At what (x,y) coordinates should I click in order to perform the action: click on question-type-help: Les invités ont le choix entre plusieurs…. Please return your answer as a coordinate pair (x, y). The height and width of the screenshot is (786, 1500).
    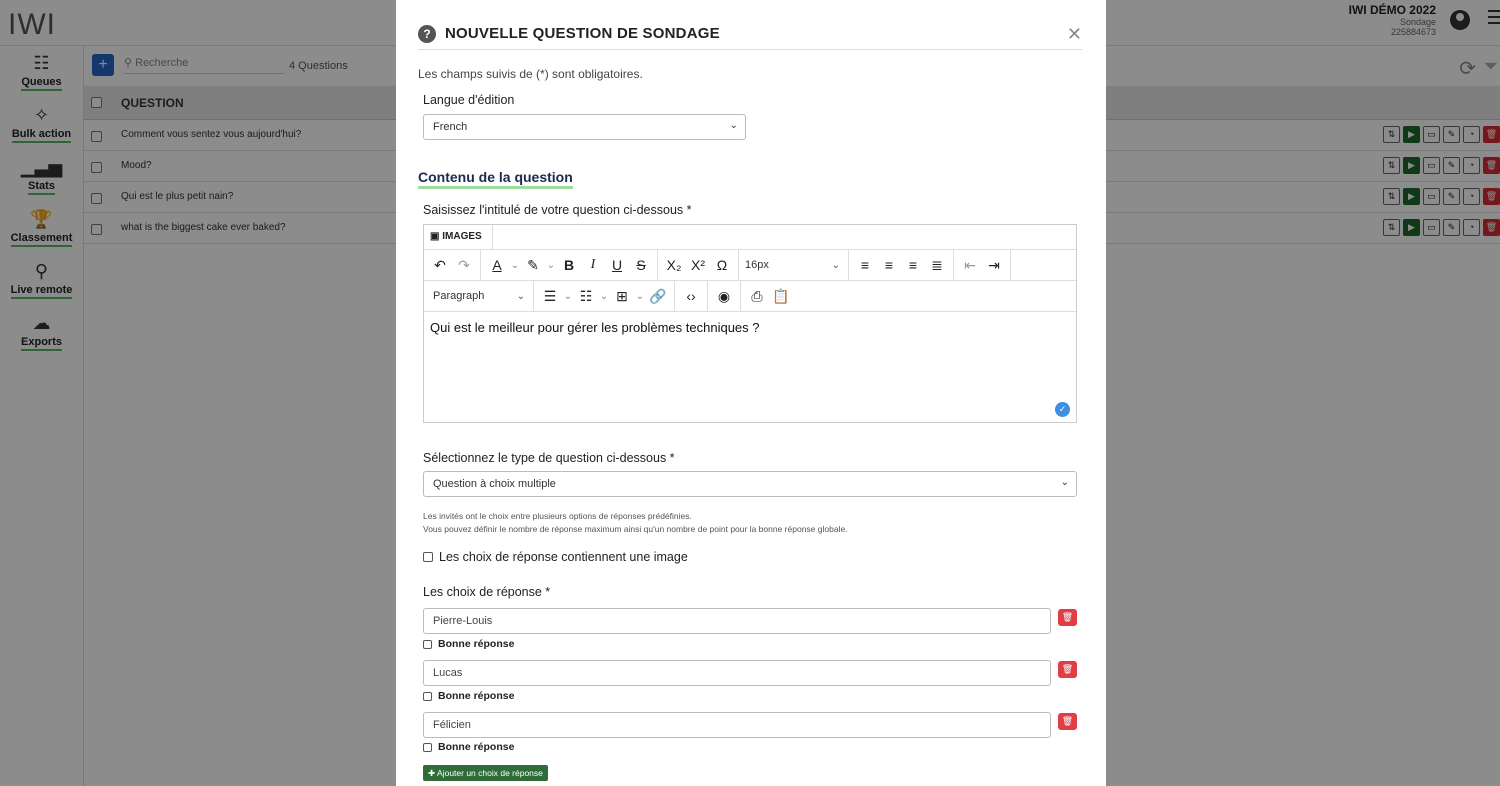
    Looking at the image, I should click on (635, 523).